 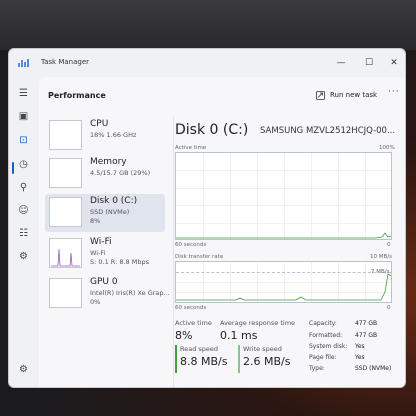 I want to click on info-value-capacity: 477 GB, so click(x=366, y=323).